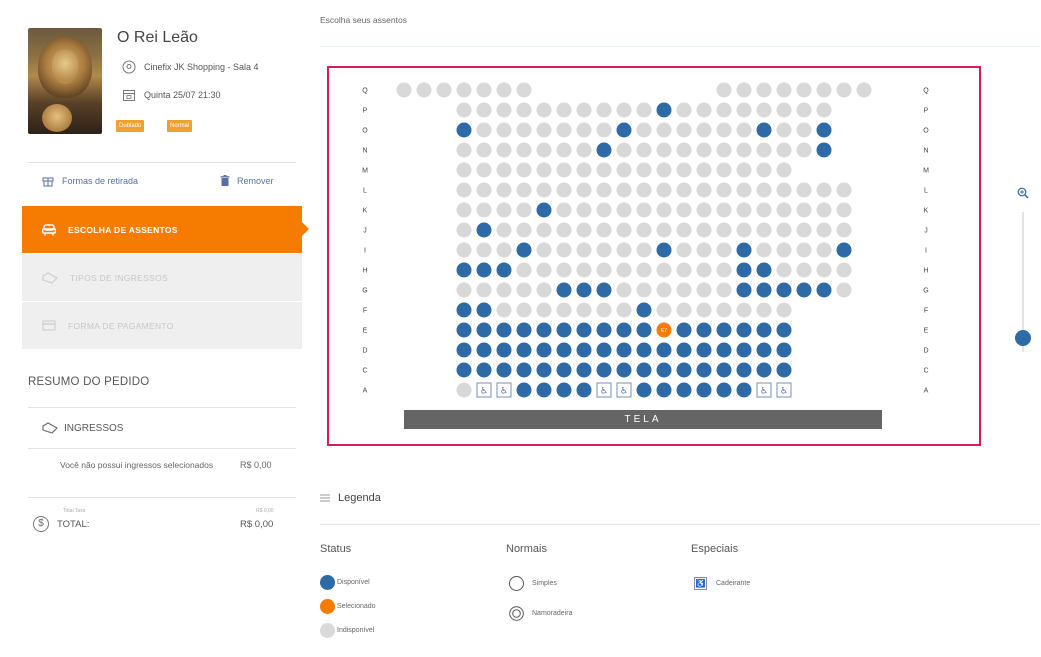  I want to click on zoom-in-icon, so click(1023, 193).